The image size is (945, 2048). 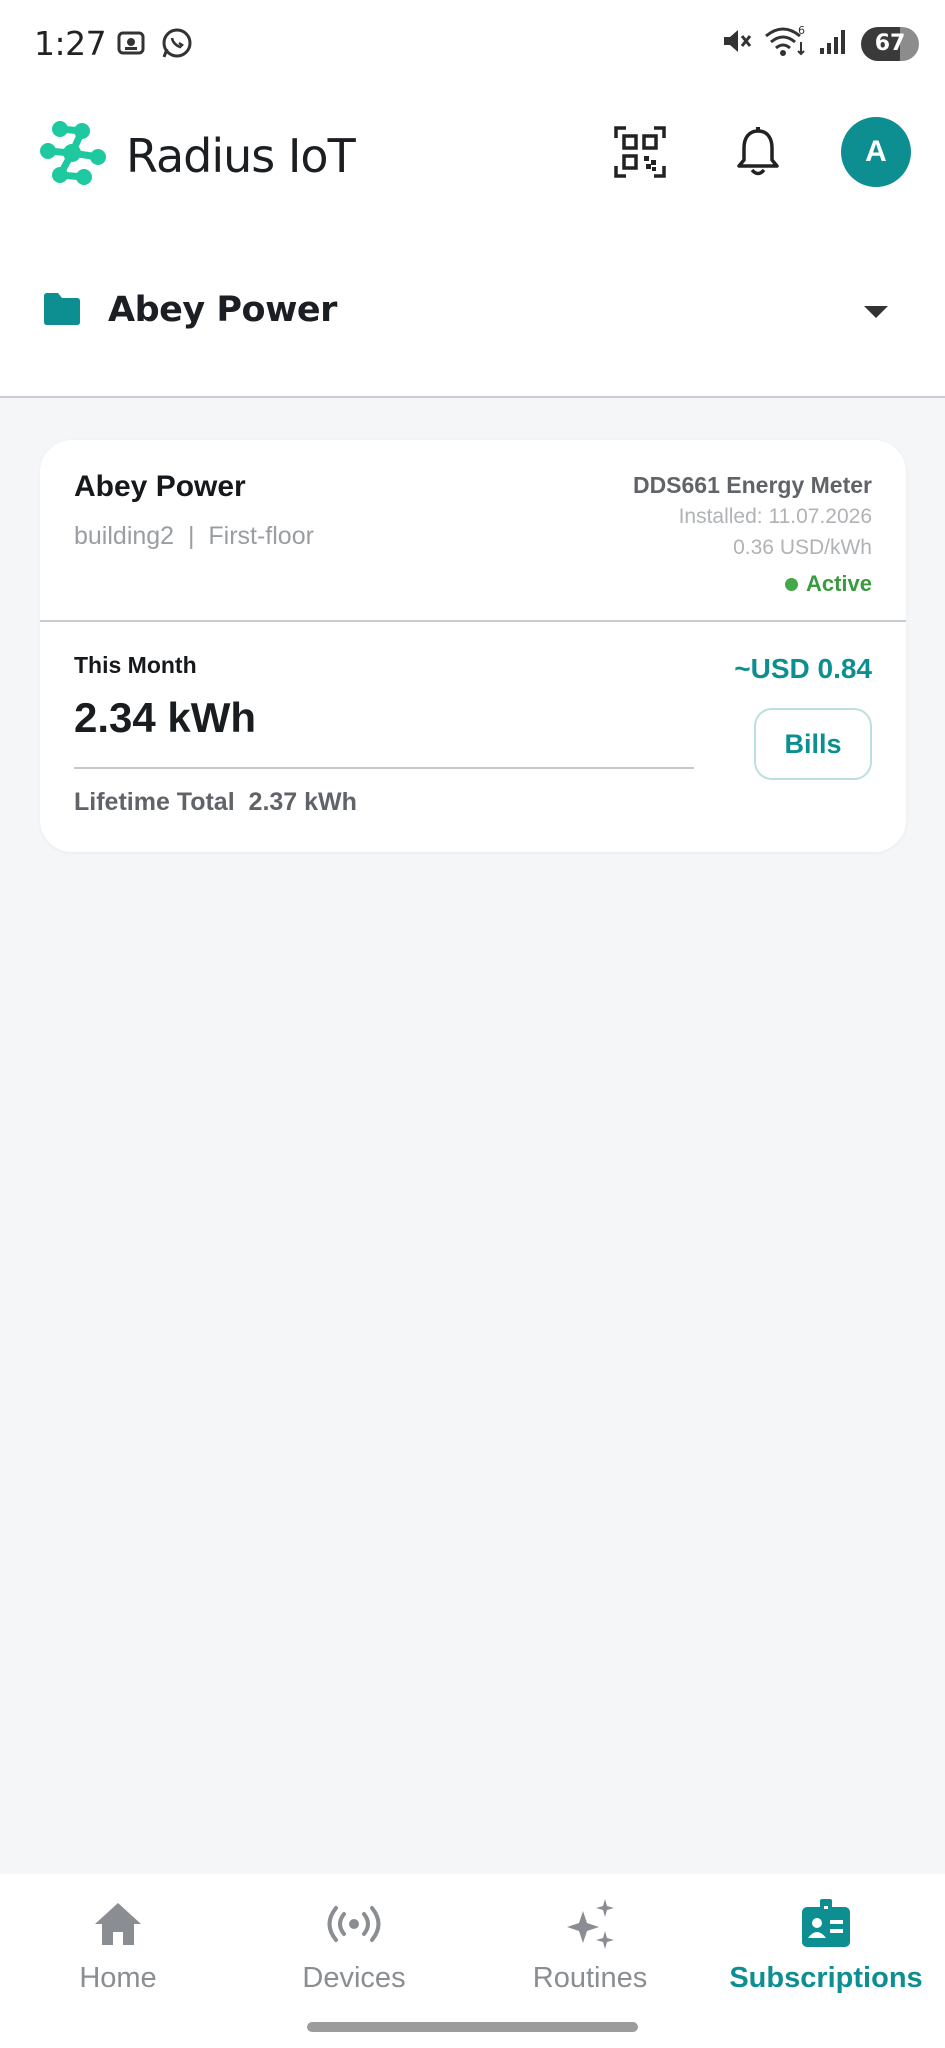 I want to click on home-icon, so click(x=118, y=1924).